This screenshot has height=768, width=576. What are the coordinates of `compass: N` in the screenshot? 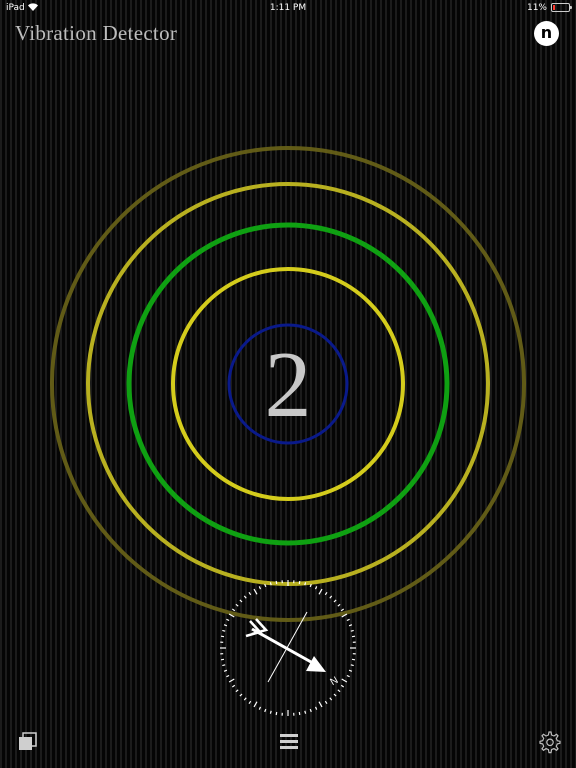 It's located at (288, 648).